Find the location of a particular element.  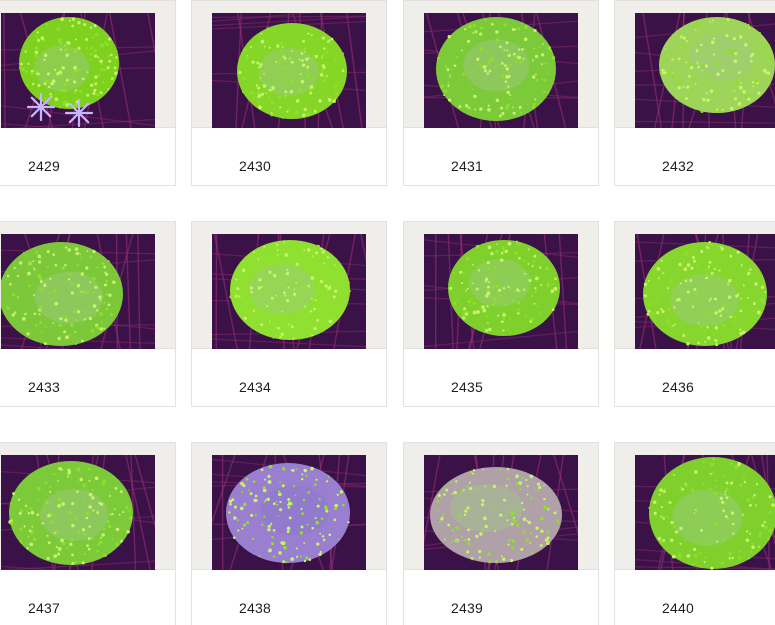

gallery-card: 2438 is located at coordinates (289, 533).